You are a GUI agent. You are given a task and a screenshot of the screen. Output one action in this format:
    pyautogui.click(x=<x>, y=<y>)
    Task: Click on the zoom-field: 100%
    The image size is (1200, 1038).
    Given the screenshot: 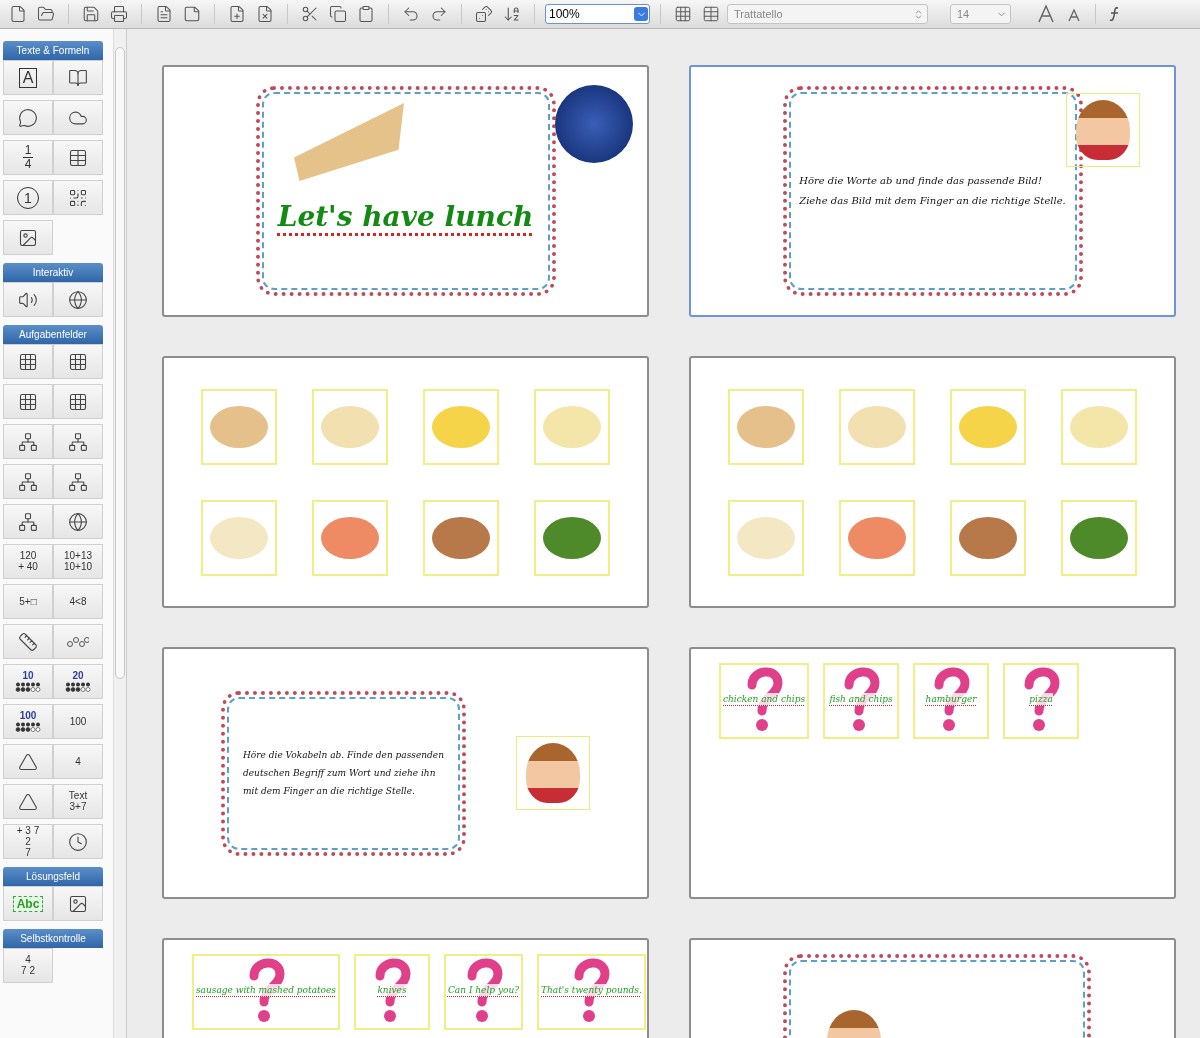 What is the action you would take?
    pyautogui.click(x=597, y=14)
    